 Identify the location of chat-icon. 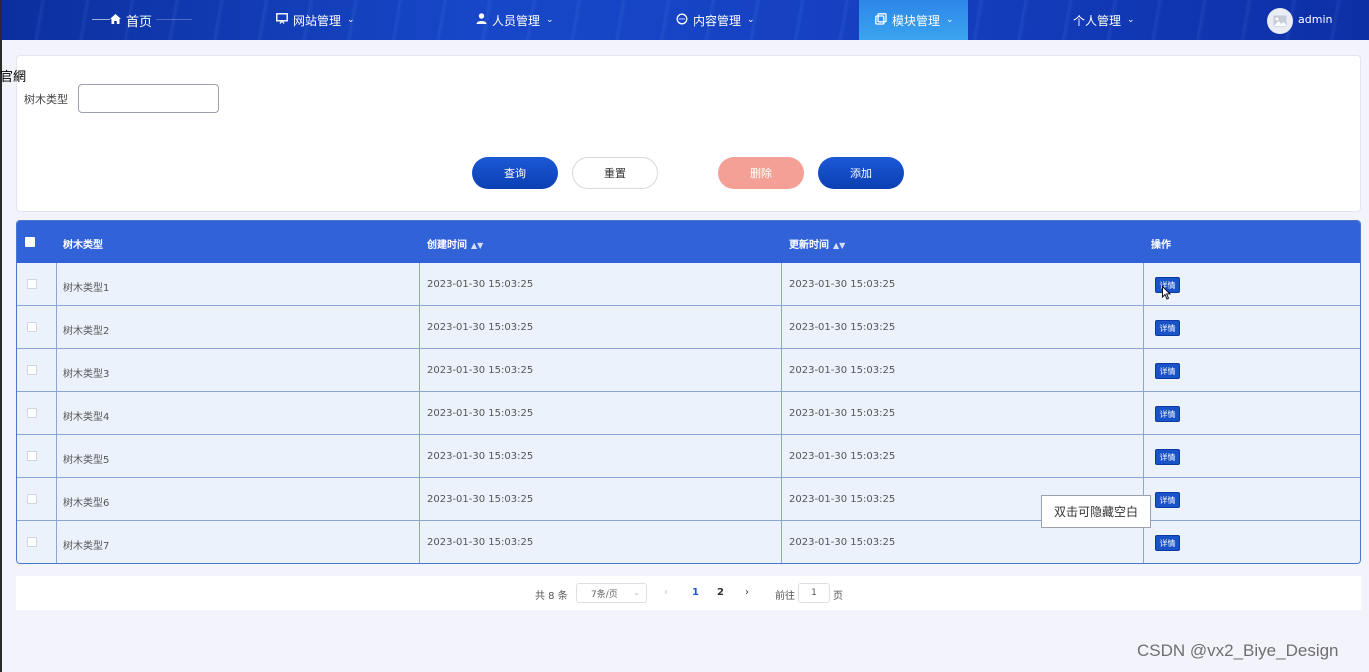
(682, 20).